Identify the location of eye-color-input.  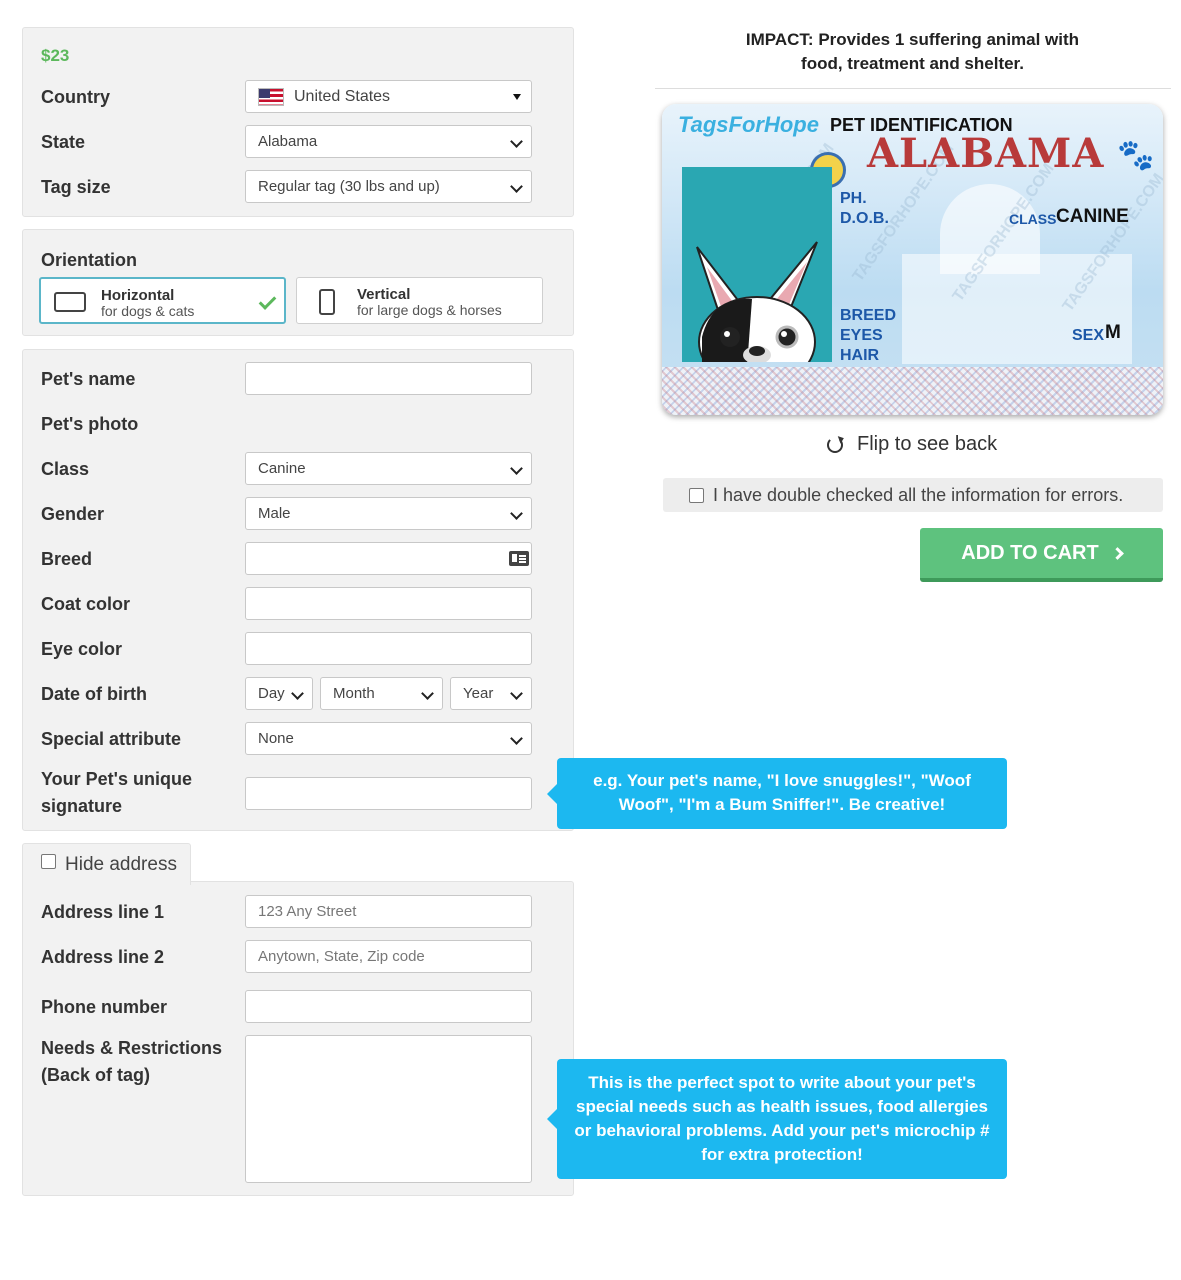
(388, 648).